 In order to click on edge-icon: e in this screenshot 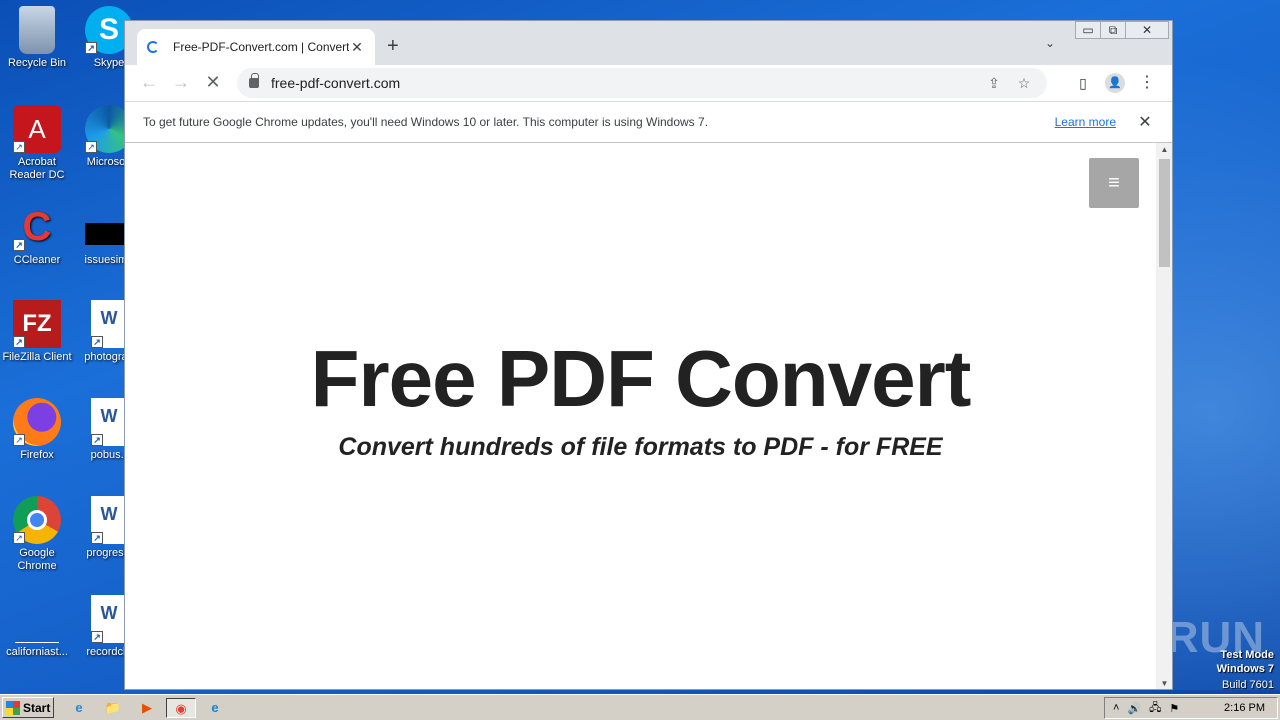, I will do `click(215, 708)`.